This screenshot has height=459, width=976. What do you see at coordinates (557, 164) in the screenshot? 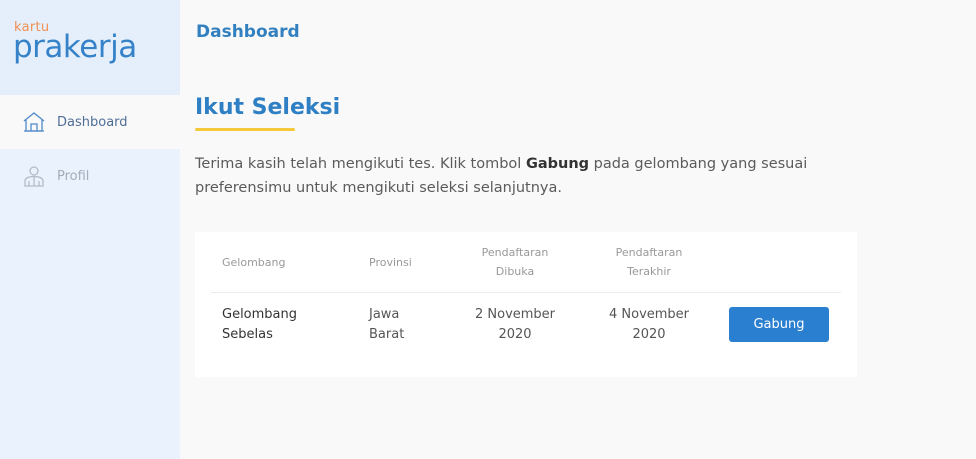
I see `desc-text-bold: Gabung` at bounding box center [557, 164].